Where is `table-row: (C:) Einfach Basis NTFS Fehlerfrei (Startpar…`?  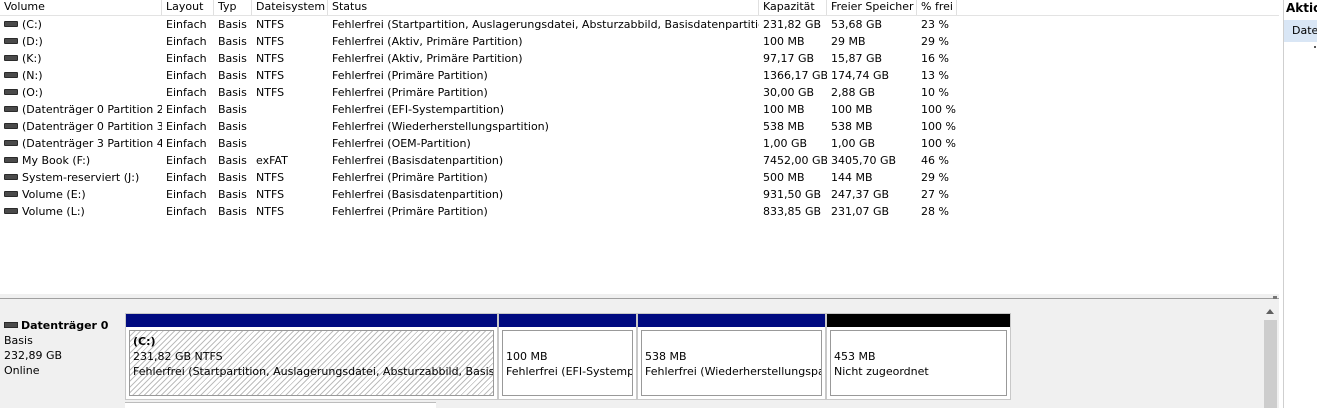
table-row: (C:) Einfach Basis NTFS Fehlerfrei (Startpar… is located at coordinates (639, 24).